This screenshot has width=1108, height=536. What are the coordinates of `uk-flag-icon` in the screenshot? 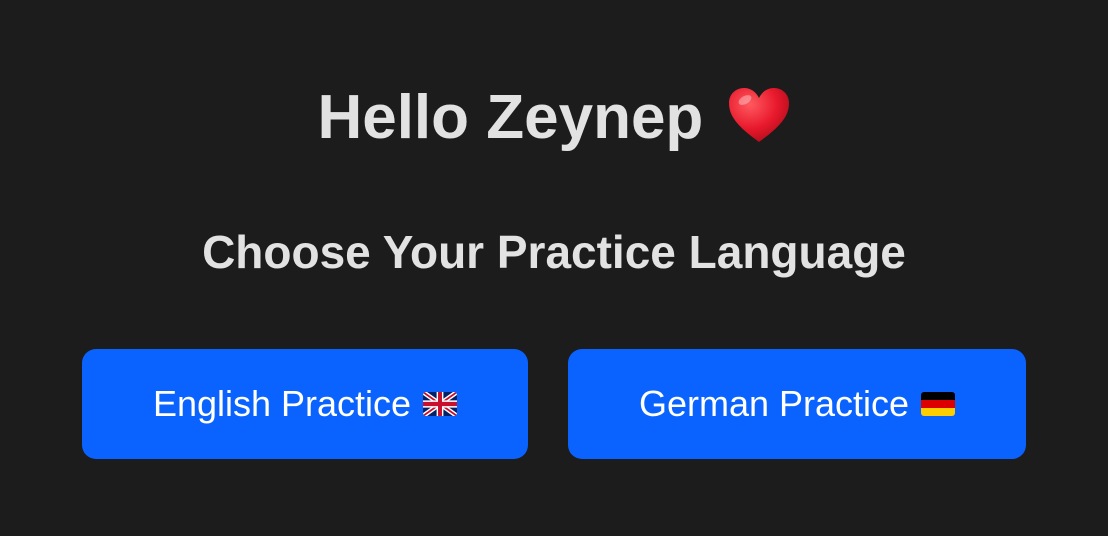 It's located at (440, 404).